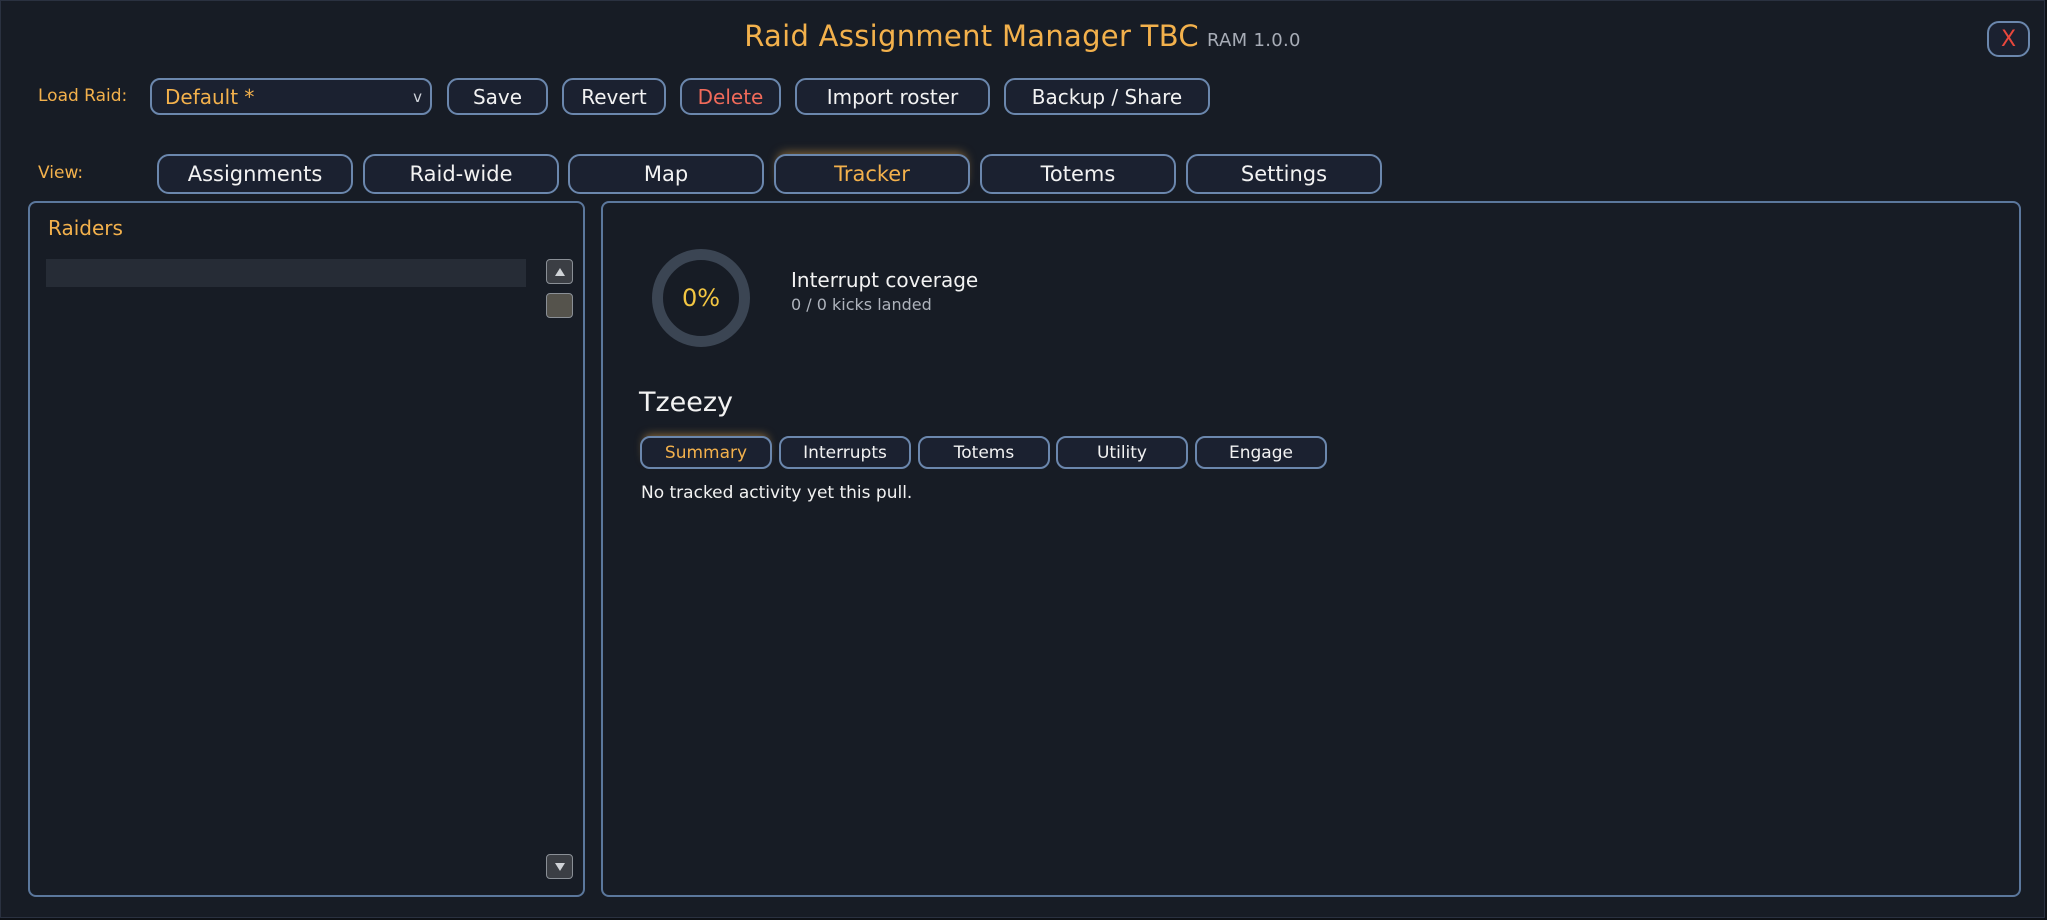  Describe the element at coordinates (614, 96) in the screenshot. I see `revert-button: Revert` at that location.